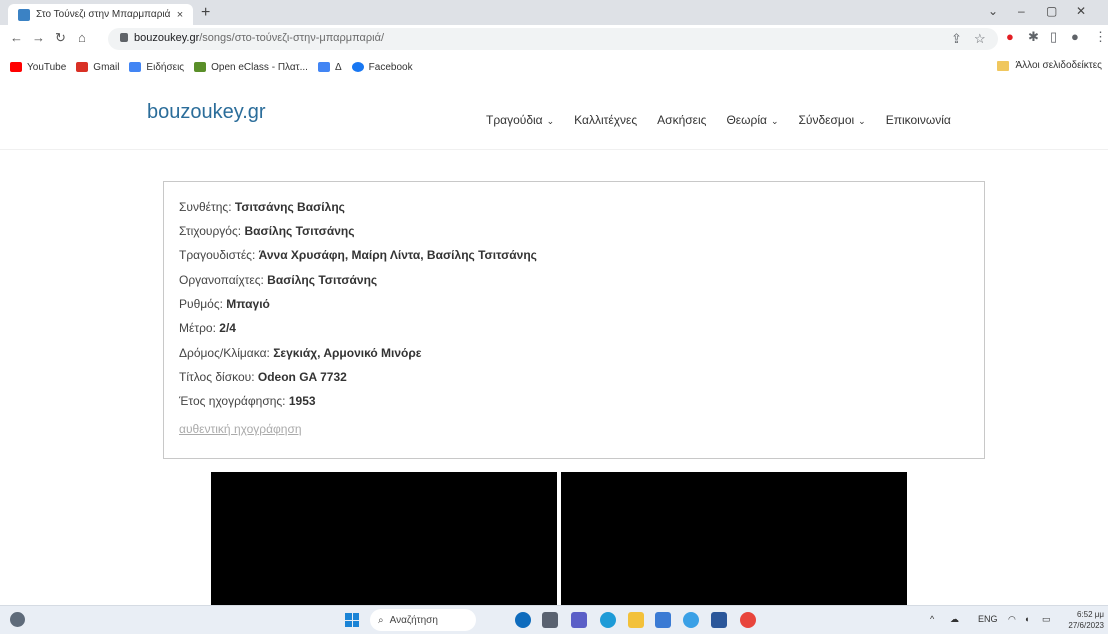  I want to click on bookmark-docs: Δ, so click(329, 67).